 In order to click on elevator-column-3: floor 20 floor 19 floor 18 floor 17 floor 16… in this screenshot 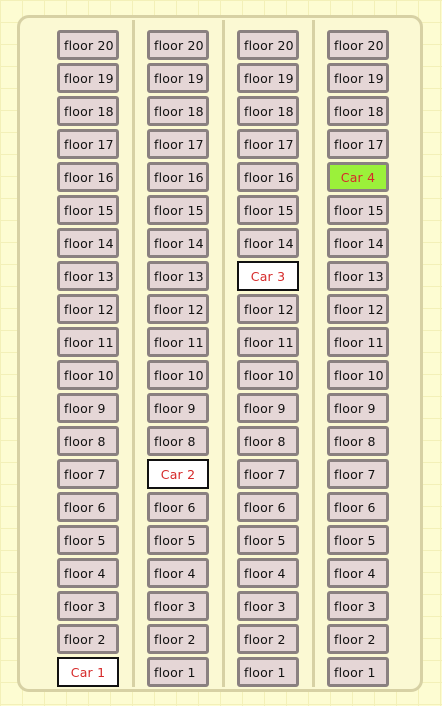, I will do `click(268, 360)`.